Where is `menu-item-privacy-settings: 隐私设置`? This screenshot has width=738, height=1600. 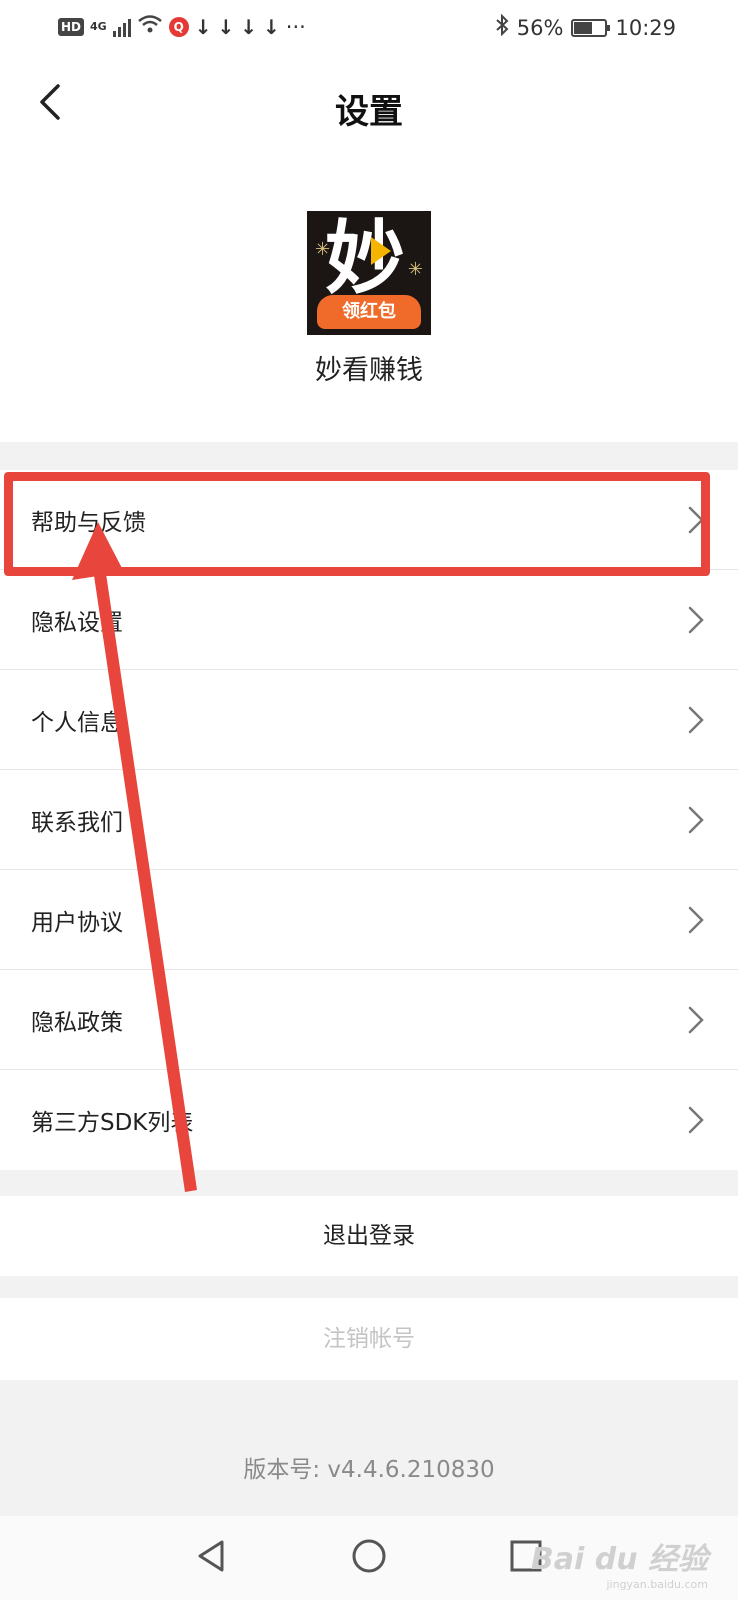
menu-item-privacy-settings: 隐私设置 is located at coordinates (369, 620).